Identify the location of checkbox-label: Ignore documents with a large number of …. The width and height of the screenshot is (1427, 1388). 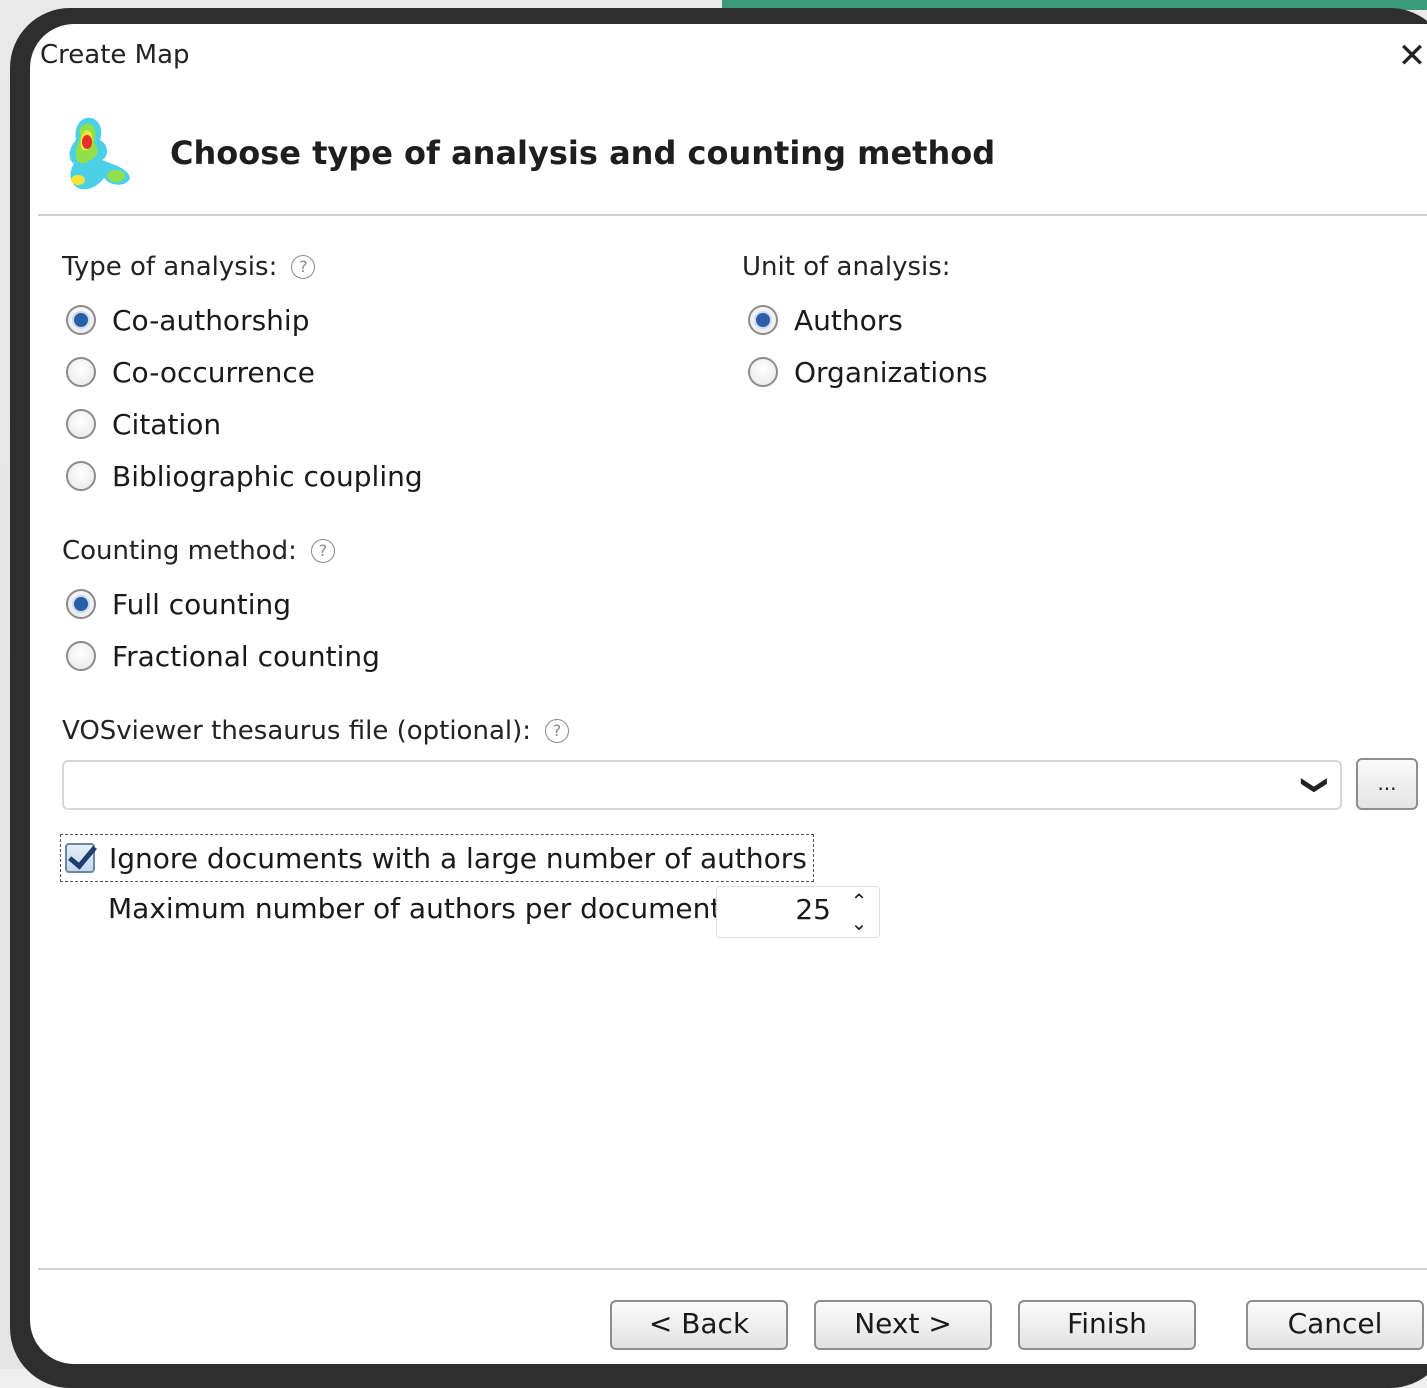
(458, 858).